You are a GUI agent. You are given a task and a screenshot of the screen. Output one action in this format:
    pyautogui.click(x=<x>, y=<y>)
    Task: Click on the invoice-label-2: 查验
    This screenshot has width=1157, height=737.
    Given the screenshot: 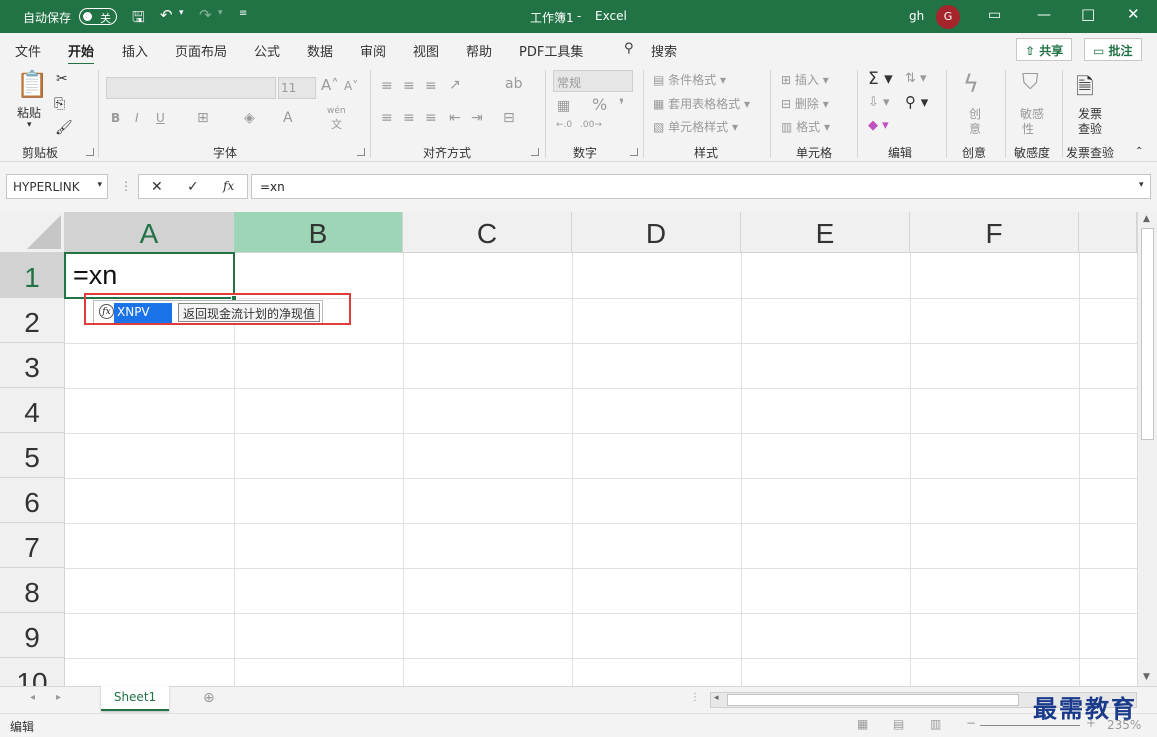 What is the action you would take?
    pyautogui.click(x=1090, y=128)
    